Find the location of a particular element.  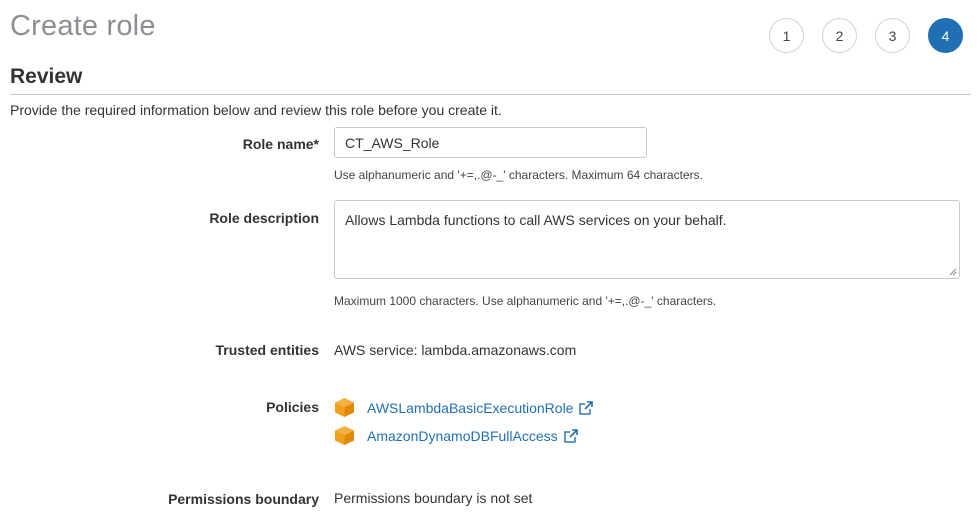

role-name-label: Role name* is located at coordinates (280, 144).